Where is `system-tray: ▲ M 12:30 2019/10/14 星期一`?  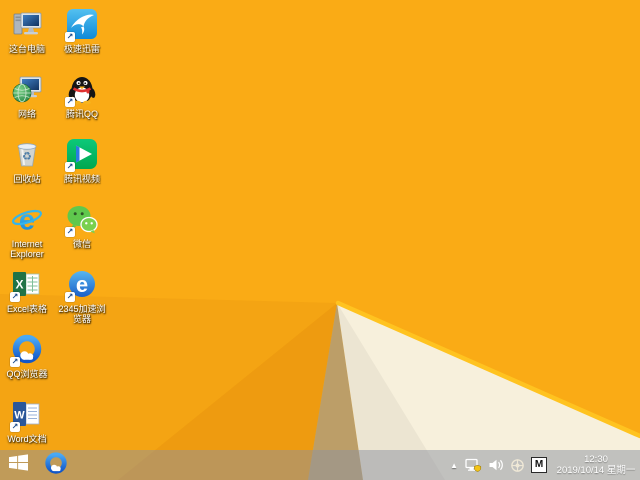
system-tray: ▲ M 12:30 2019/10/14 星期一 is located at coordinates (543, 465).